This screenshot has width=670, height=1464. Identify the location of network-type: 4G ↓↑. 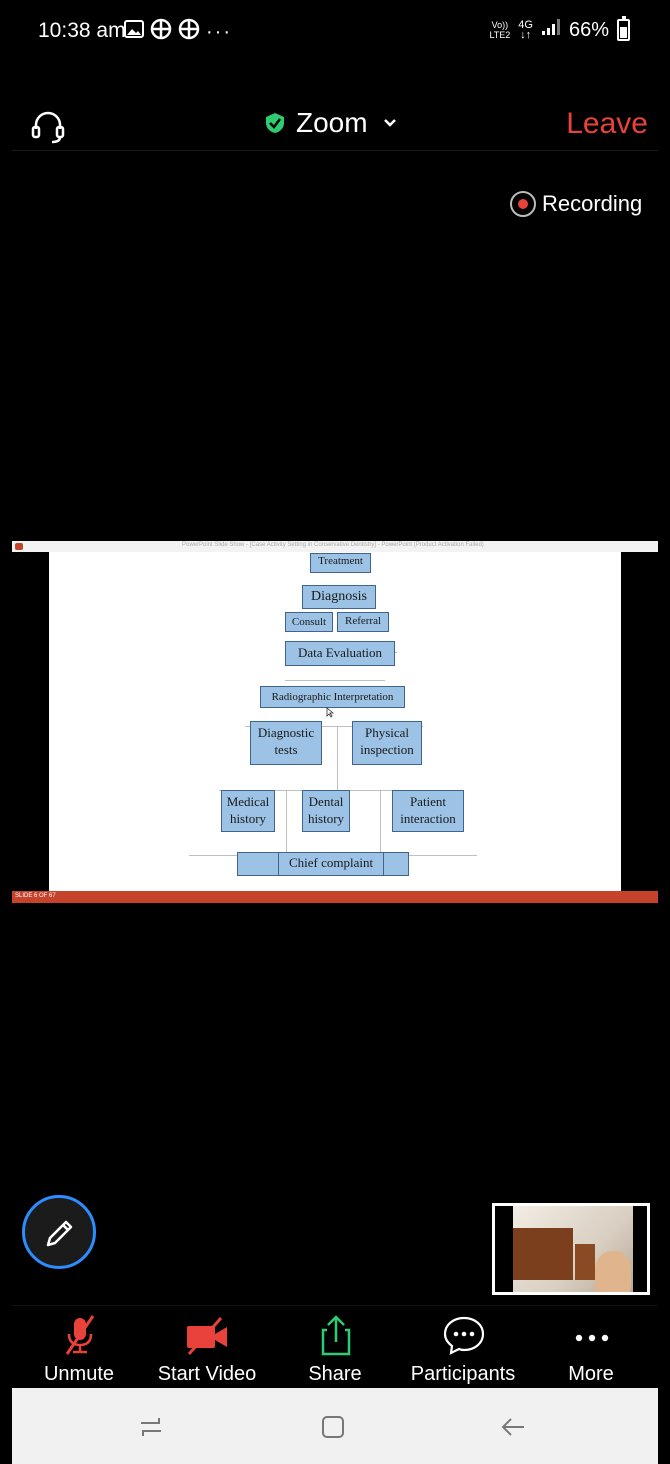
(525, 30).